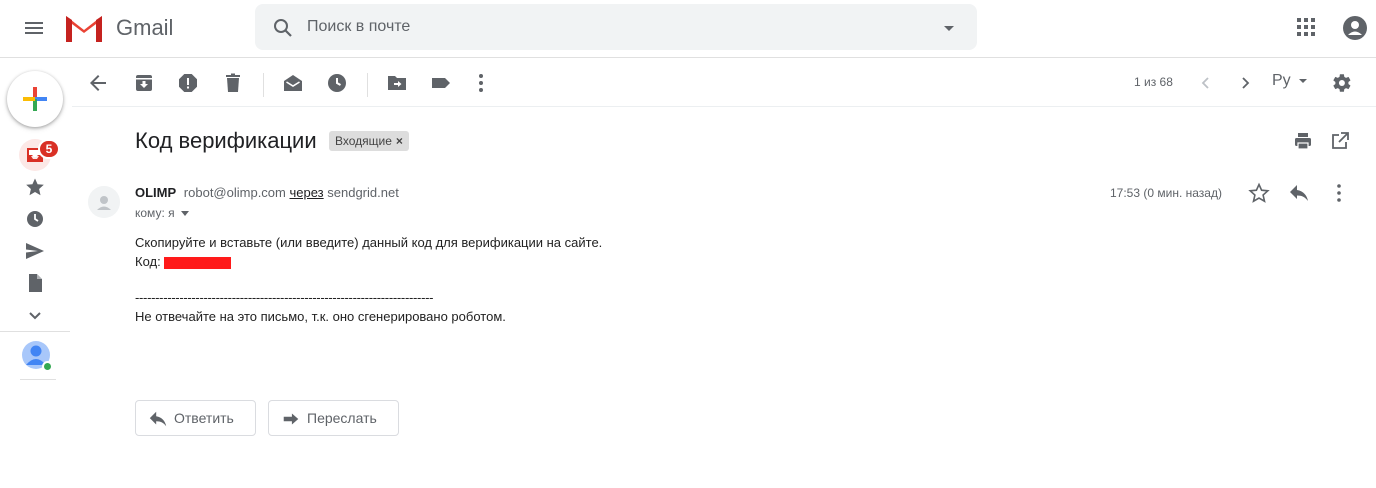 This screenshot has width=1376, height=488. Describe the element at coordinates (949, 28) in the screenshot. I see `search-options-dropdown-icon` at that location.